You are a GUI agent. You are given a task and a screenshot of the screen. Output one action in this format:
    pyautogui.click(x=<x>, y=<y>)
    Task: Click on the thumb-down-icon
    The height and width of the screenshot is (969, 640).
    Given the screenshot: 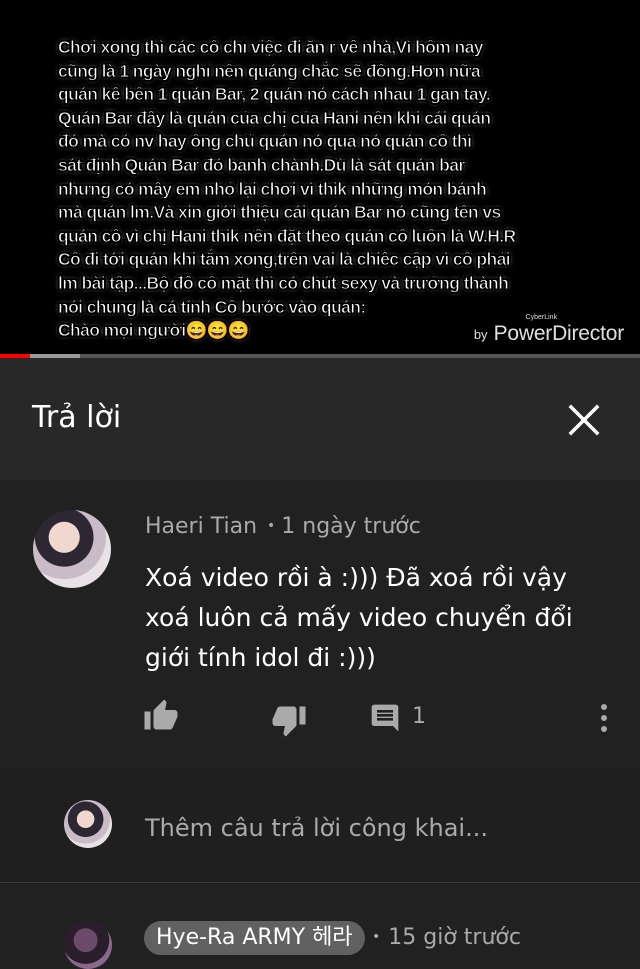 What is the action you would take?
    pyautogui.click(x=289, y=721)
    